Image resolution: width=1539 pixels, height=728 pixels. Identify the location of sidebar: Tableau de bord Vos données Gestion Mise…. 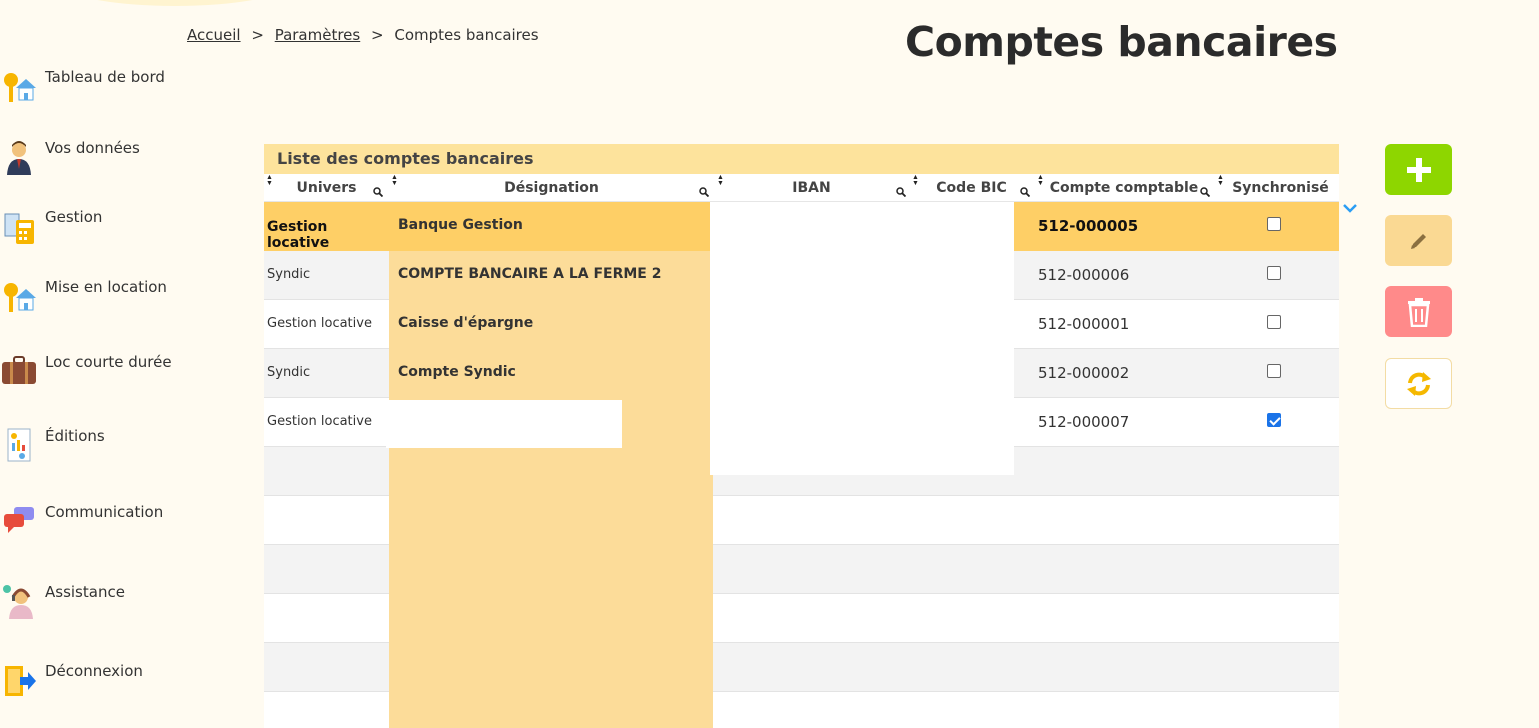
(100, 364).